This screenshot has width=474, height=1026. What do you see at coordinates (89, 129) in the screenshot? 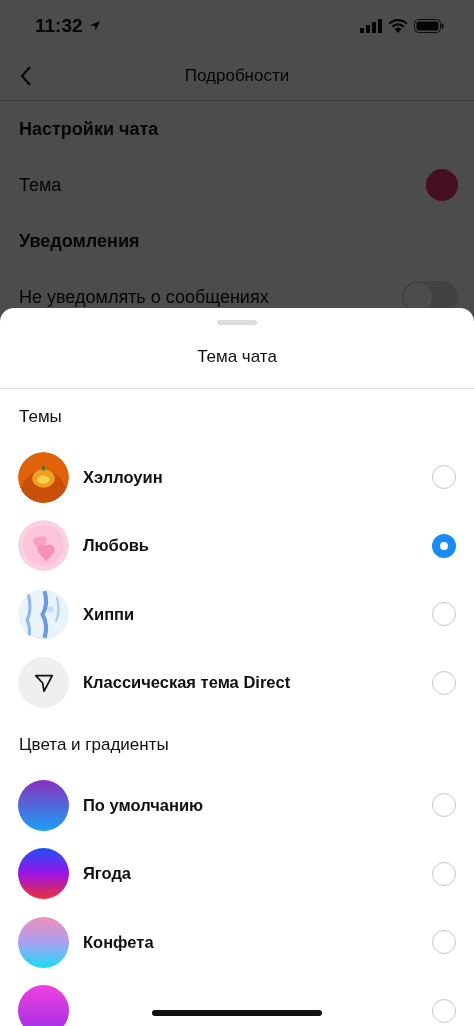
I see `section-title: Настройки чата` at bounding box center [89, 129].